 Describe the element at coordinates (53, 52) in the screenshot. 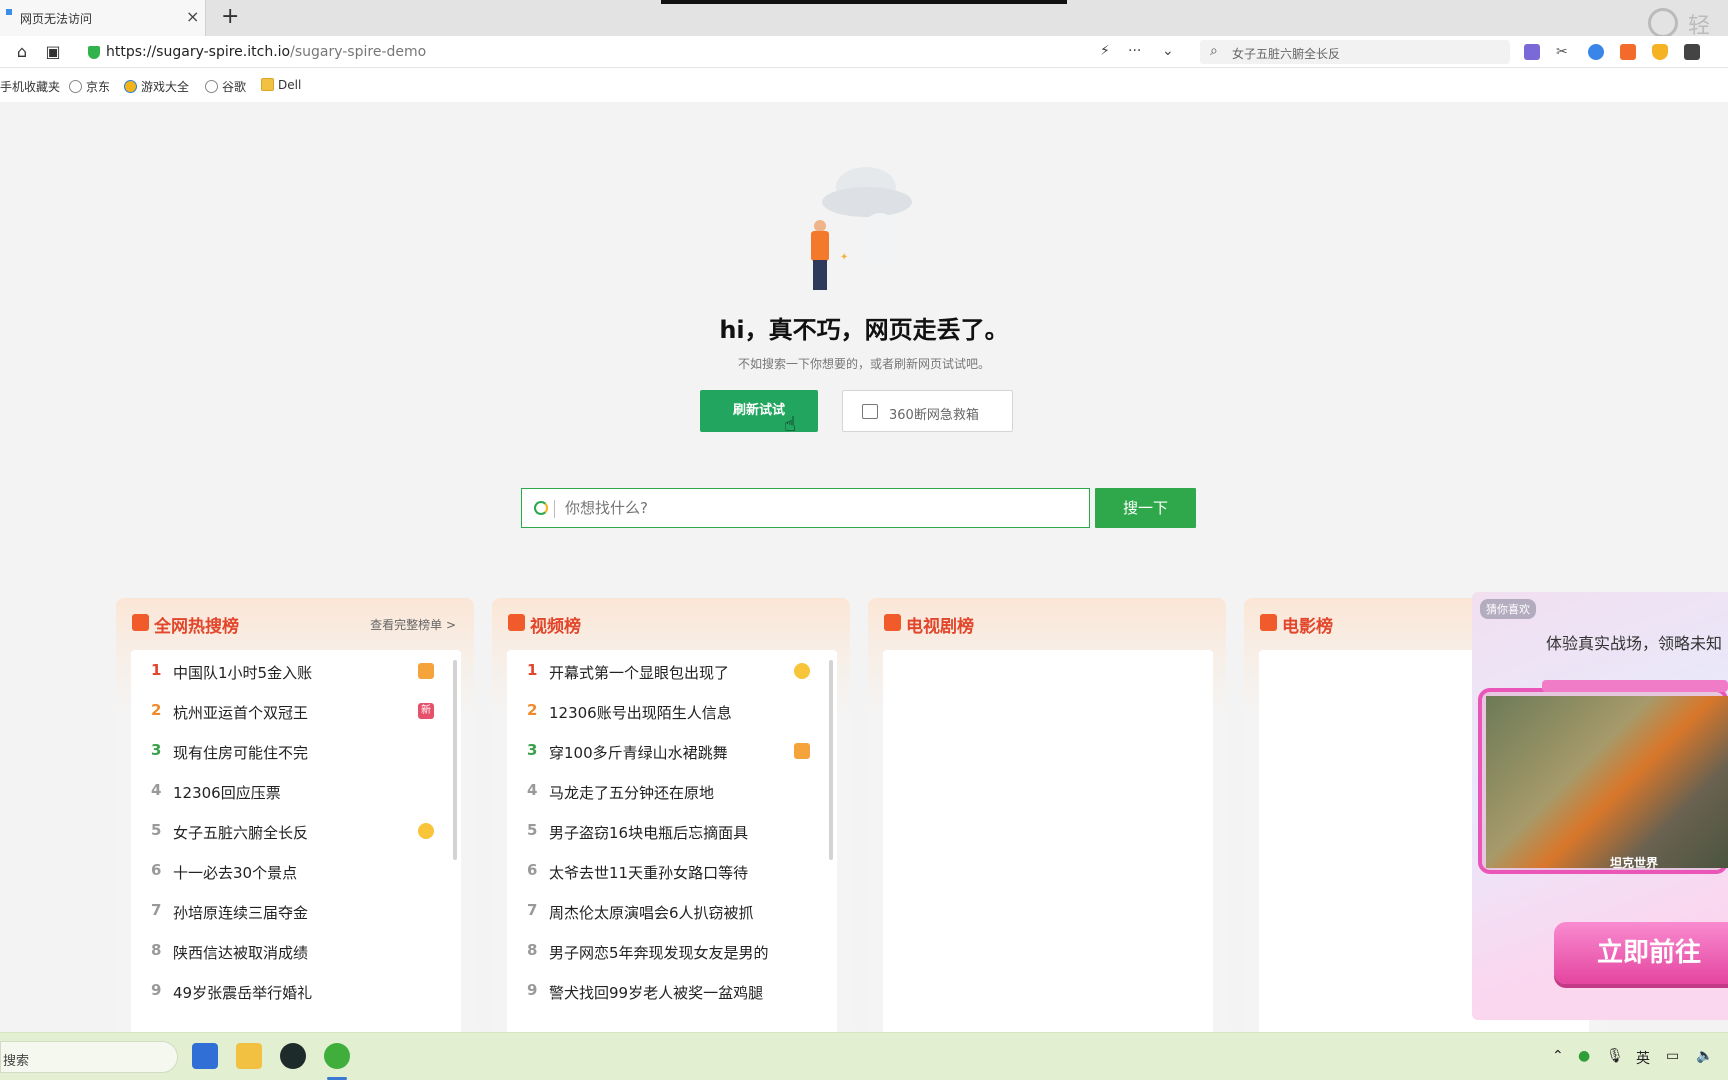

I see `briefcase-icon: ▣` at that location.